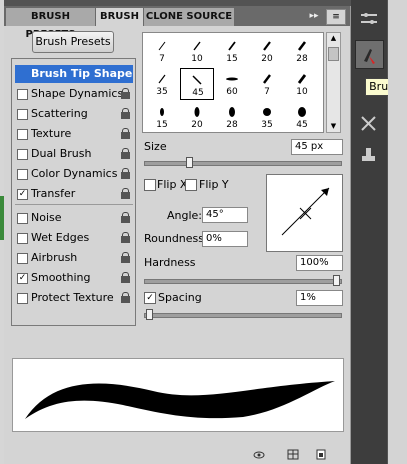 The image size is (407, 464). What do you see at coordinates (82, 73) in the screenshot?
I see `option-label: Brush Tip Shape` at bounding box center [82, 73].